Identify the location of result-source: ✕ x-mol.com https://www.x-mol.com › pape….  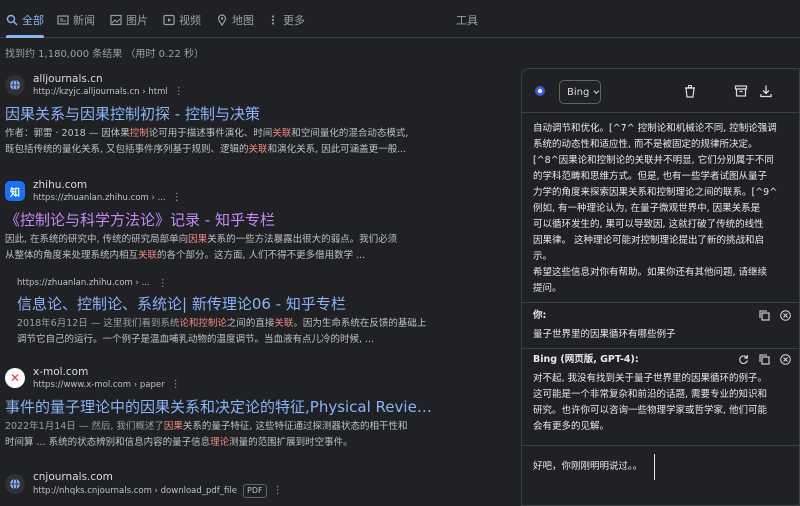
(220, 378).